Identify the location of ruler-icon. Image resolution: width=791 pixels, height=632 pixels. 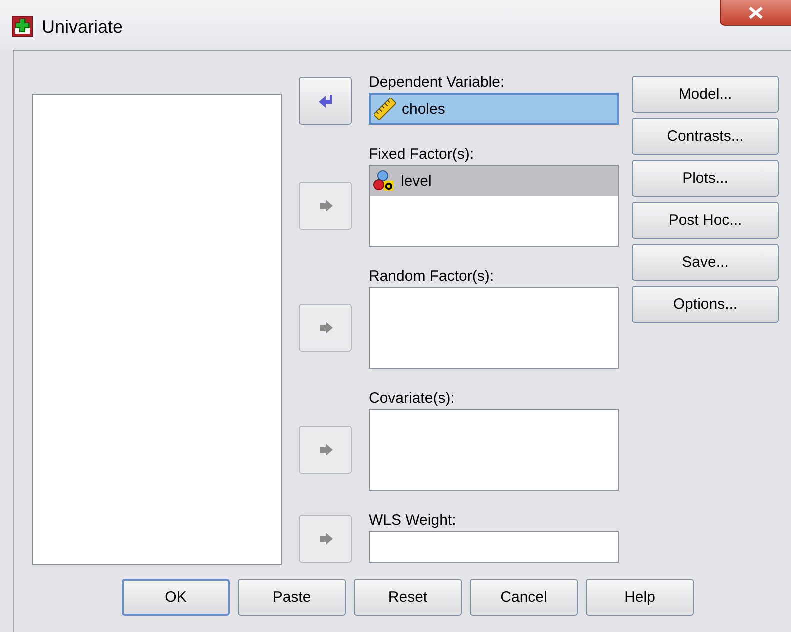
(385, 109).